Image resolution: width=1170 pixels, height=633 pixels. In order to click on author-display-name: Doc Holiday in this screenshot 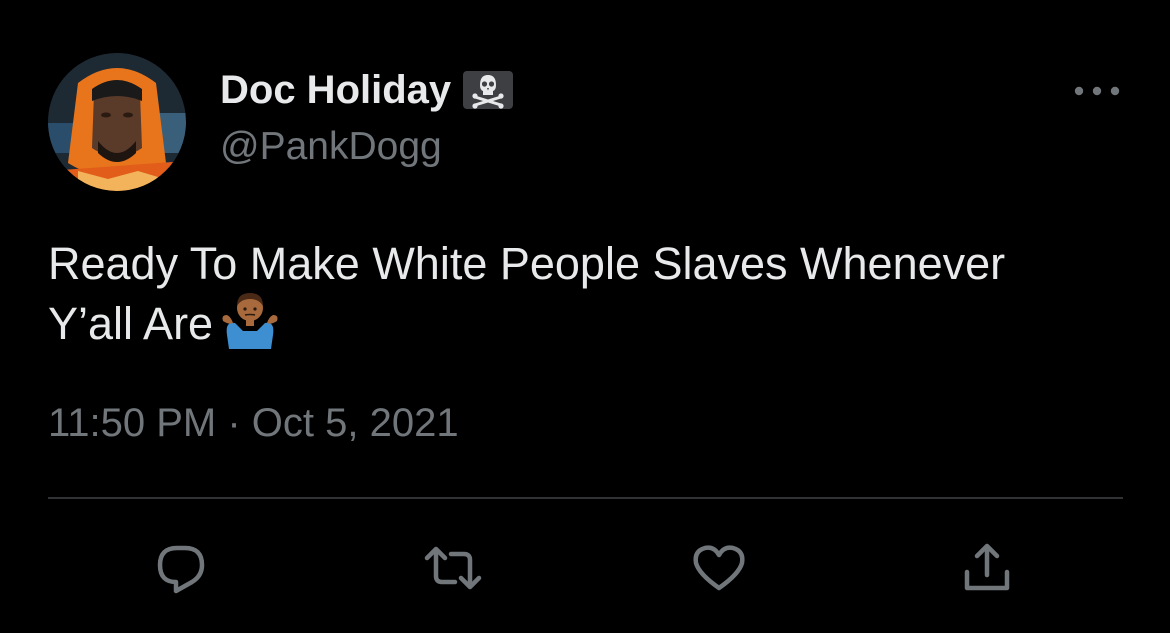, I will do `click(335, 90)`.